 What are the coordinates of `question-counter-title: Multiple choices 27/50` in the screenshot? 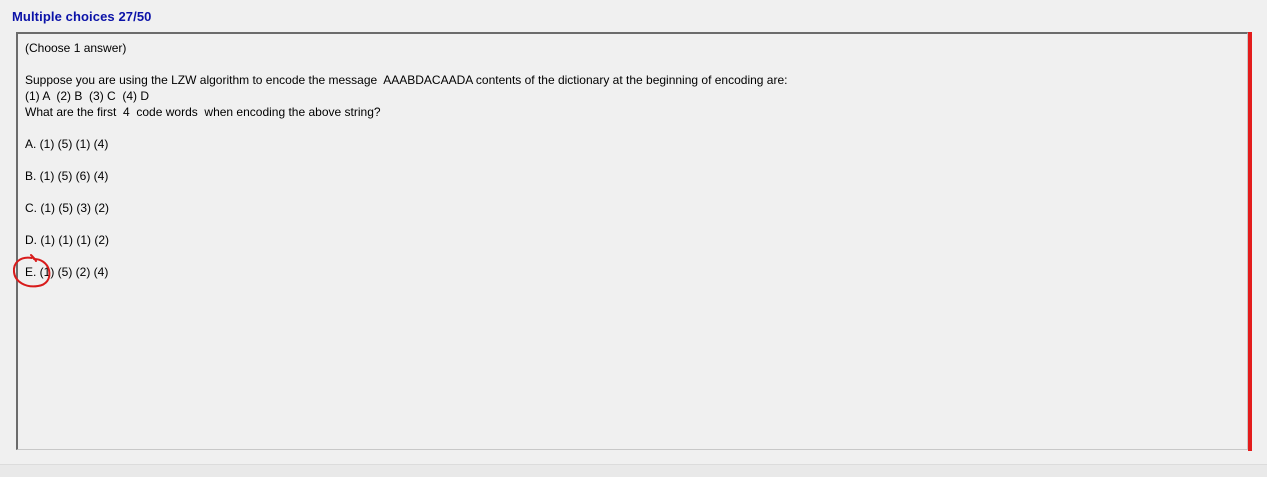 It's located at (82, 16).